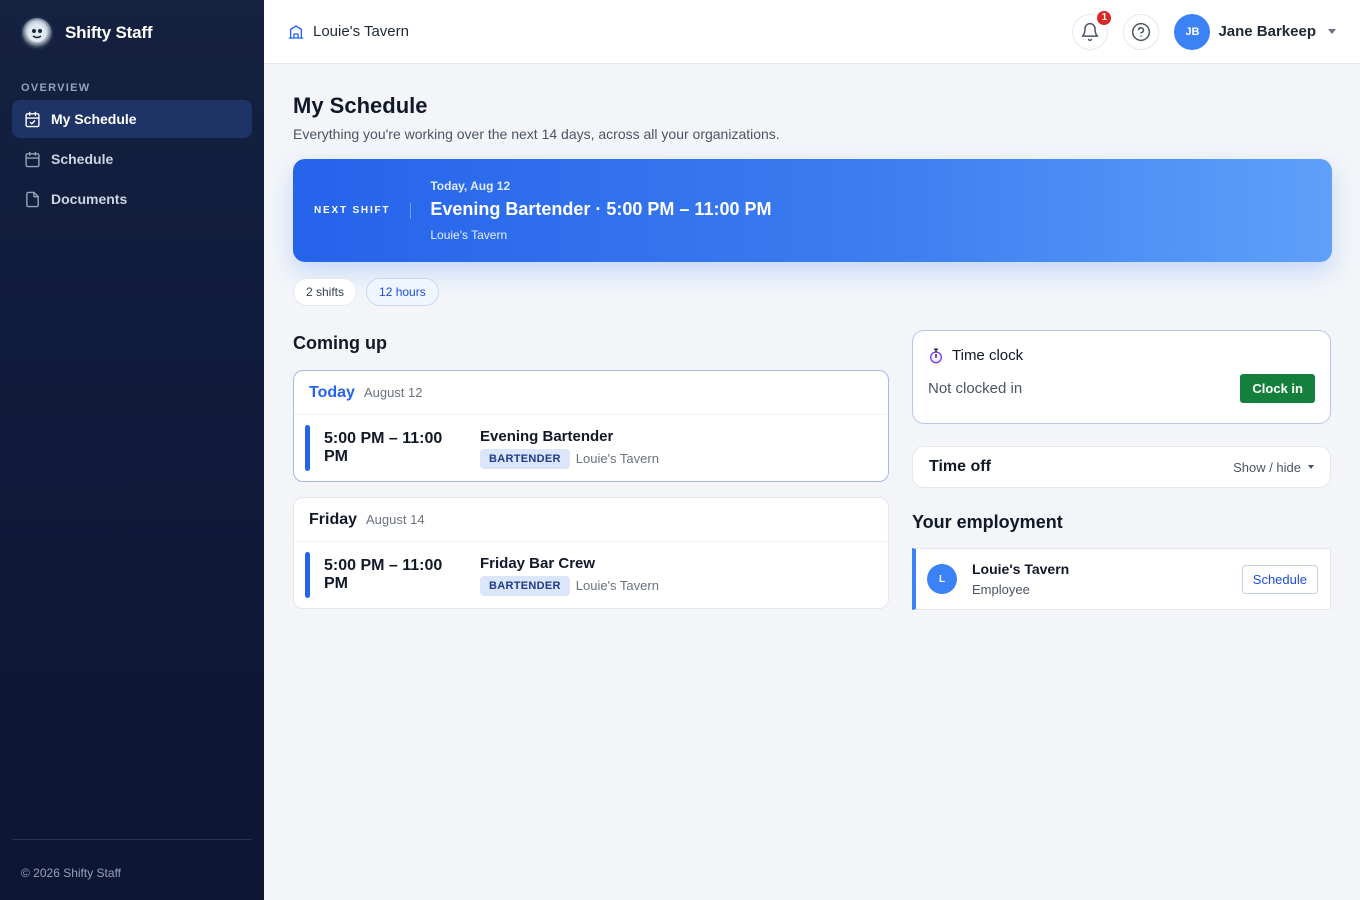 The width and height of the screenshot is (1360, 900). Describe the element at coordinates (1001, 589) in the screenshot. I see `employment-role: Employee` at that location.